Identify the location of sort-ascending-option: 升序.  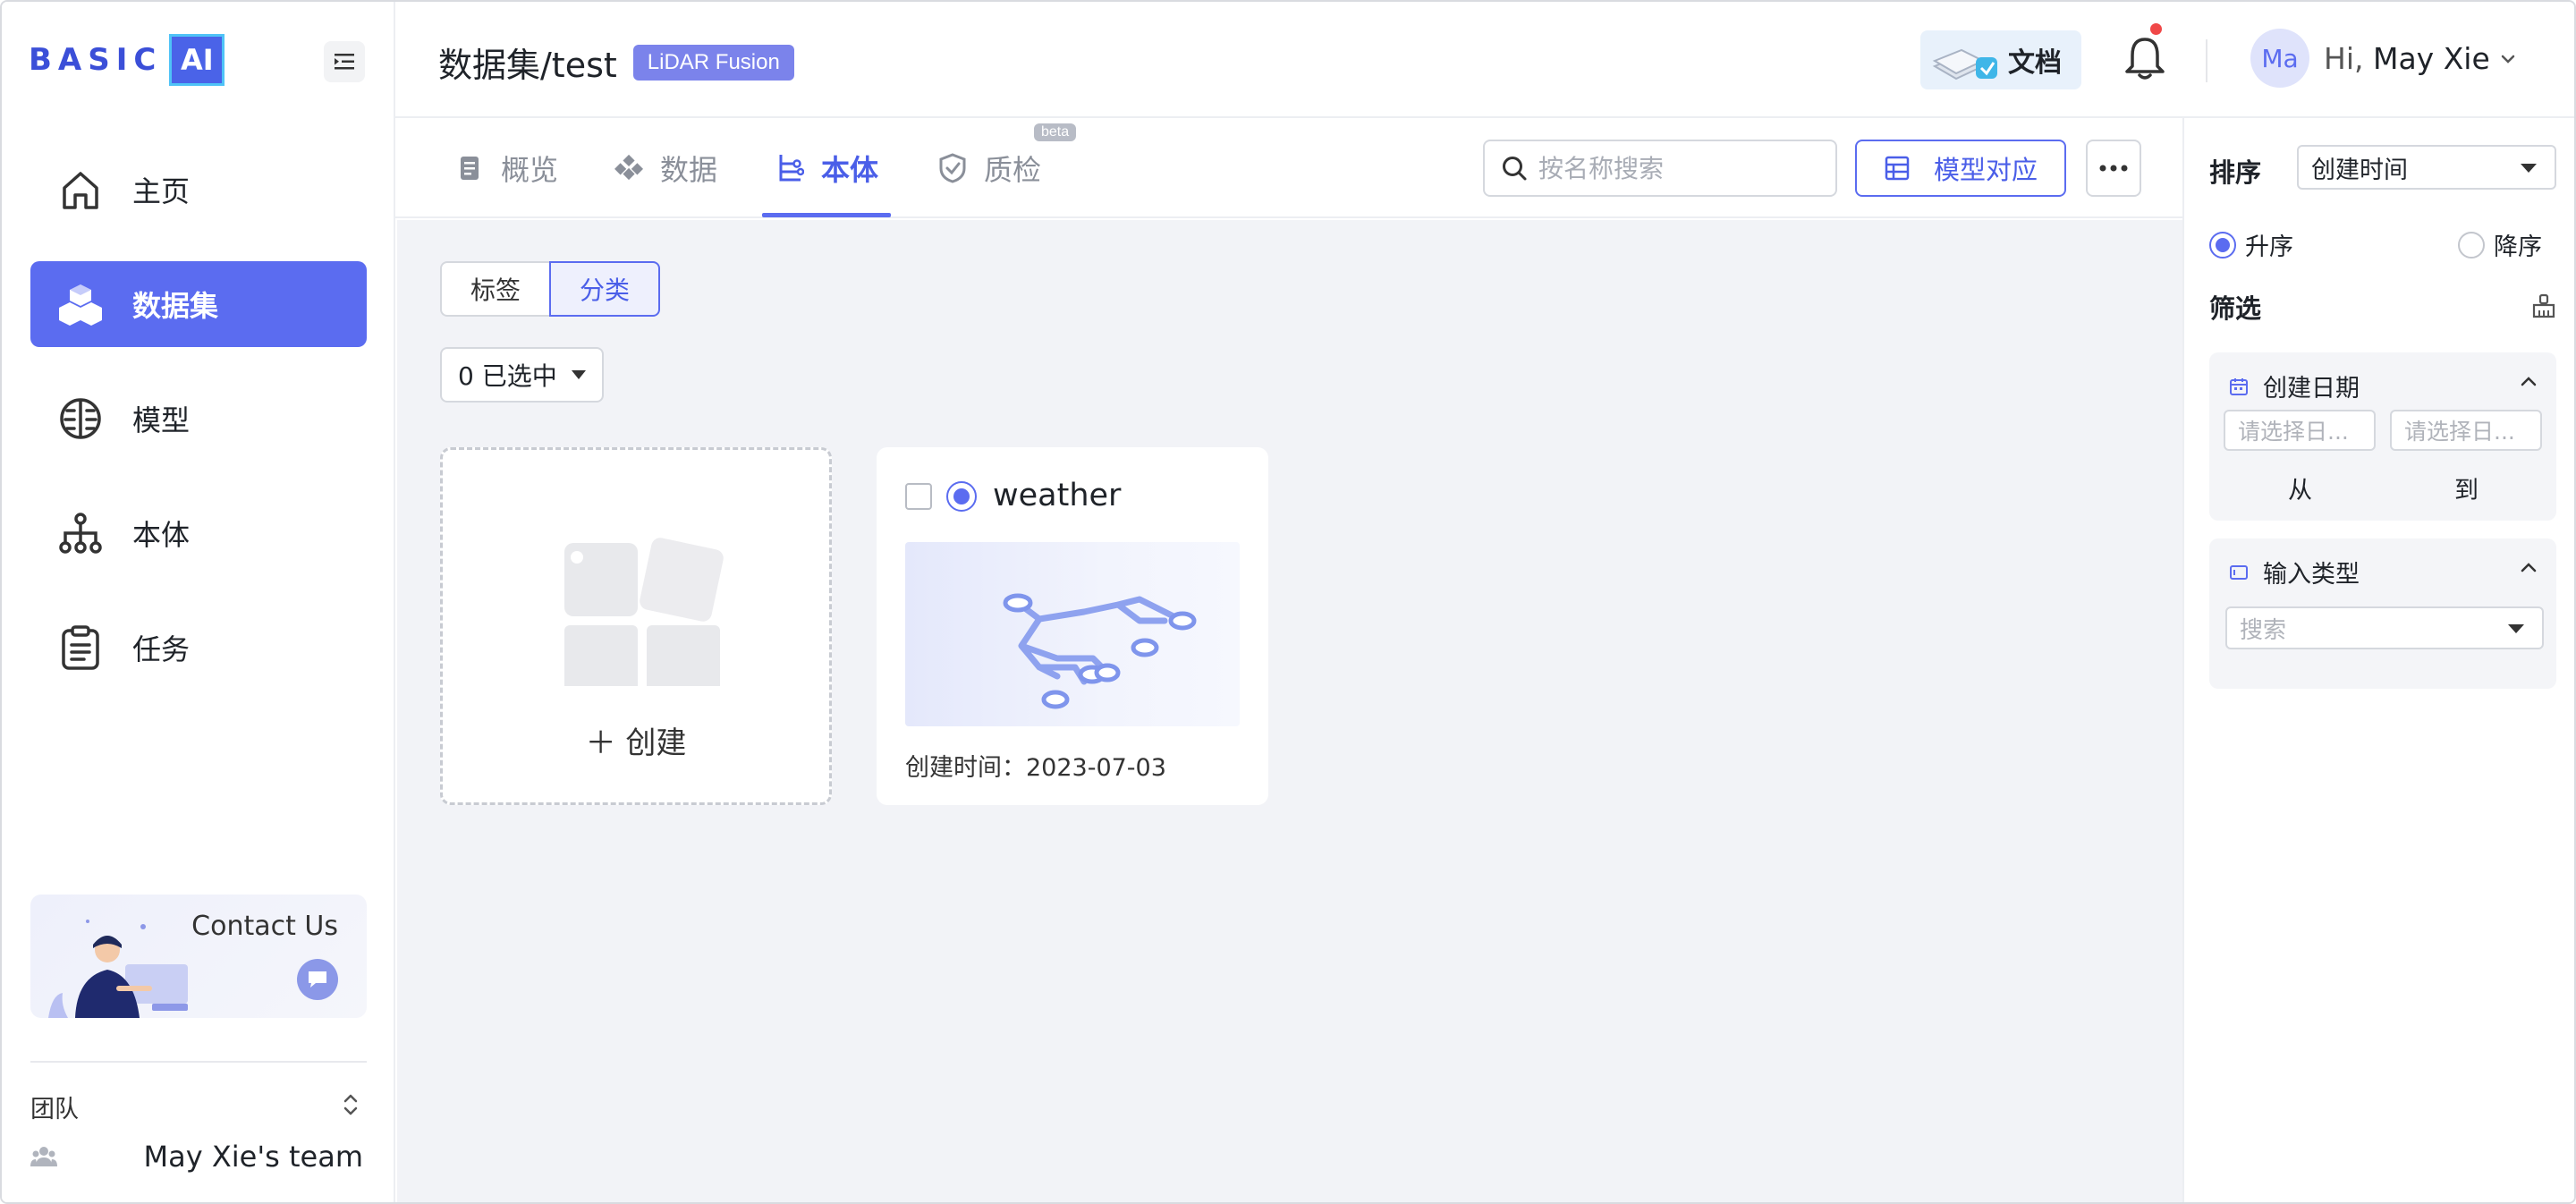
(2251, 245).